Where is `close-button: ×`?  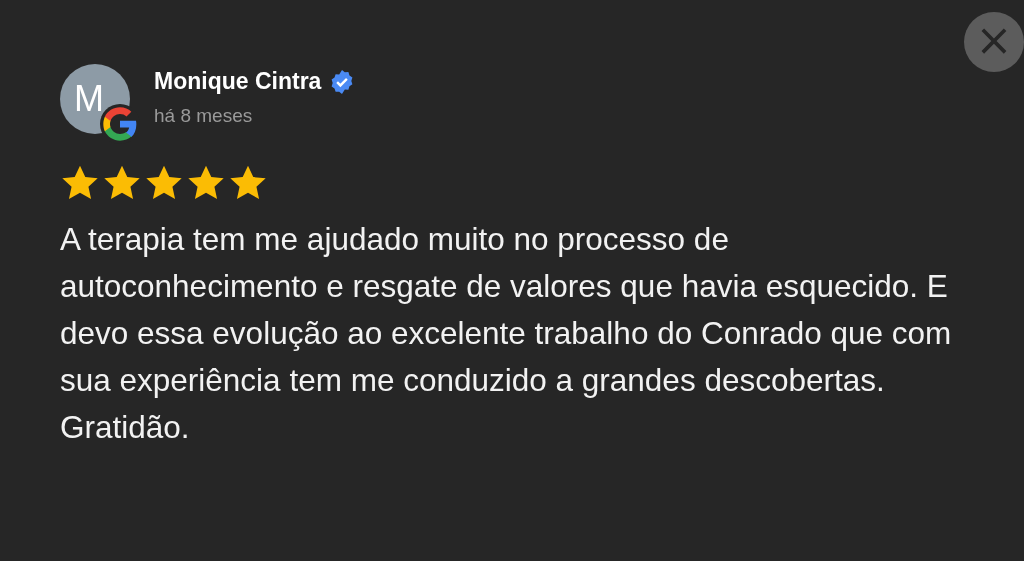 close-button: × is located at coordinates (994, 42).